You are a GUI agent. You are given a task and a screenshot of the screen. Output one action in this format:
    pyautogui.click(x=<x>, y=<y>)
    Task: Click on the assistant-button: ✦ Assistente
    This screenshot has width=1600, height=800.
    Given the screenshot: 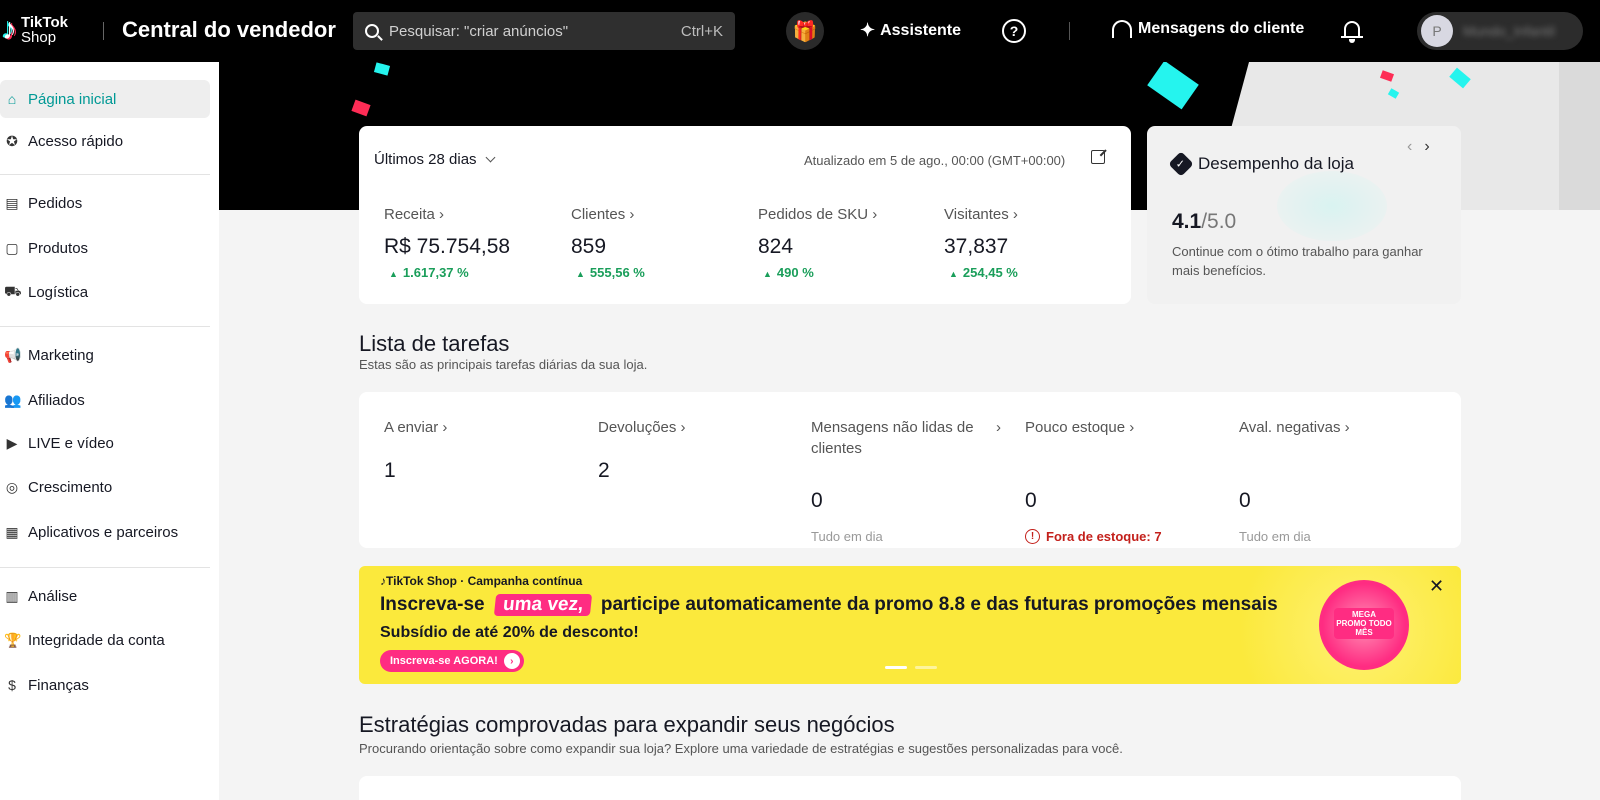 What is the action you would take?
    pyautogui.click(x=910, y=30)
    